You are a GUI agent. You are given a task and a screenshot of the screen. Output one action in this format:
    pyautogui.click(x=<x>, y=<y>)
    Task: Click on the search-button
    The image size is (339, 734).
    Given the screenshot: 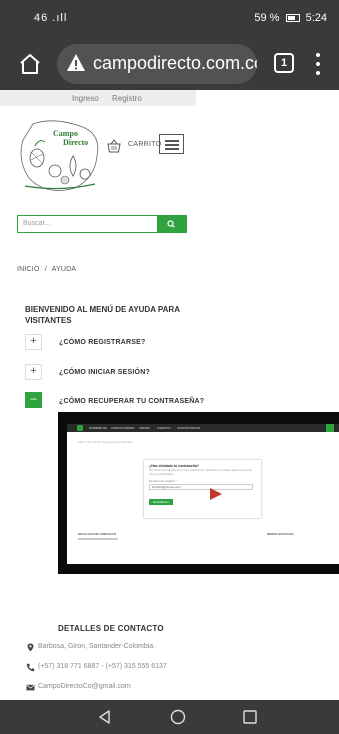 What is the action you would take?
    pyautogui.click(x=171, y=224)
    